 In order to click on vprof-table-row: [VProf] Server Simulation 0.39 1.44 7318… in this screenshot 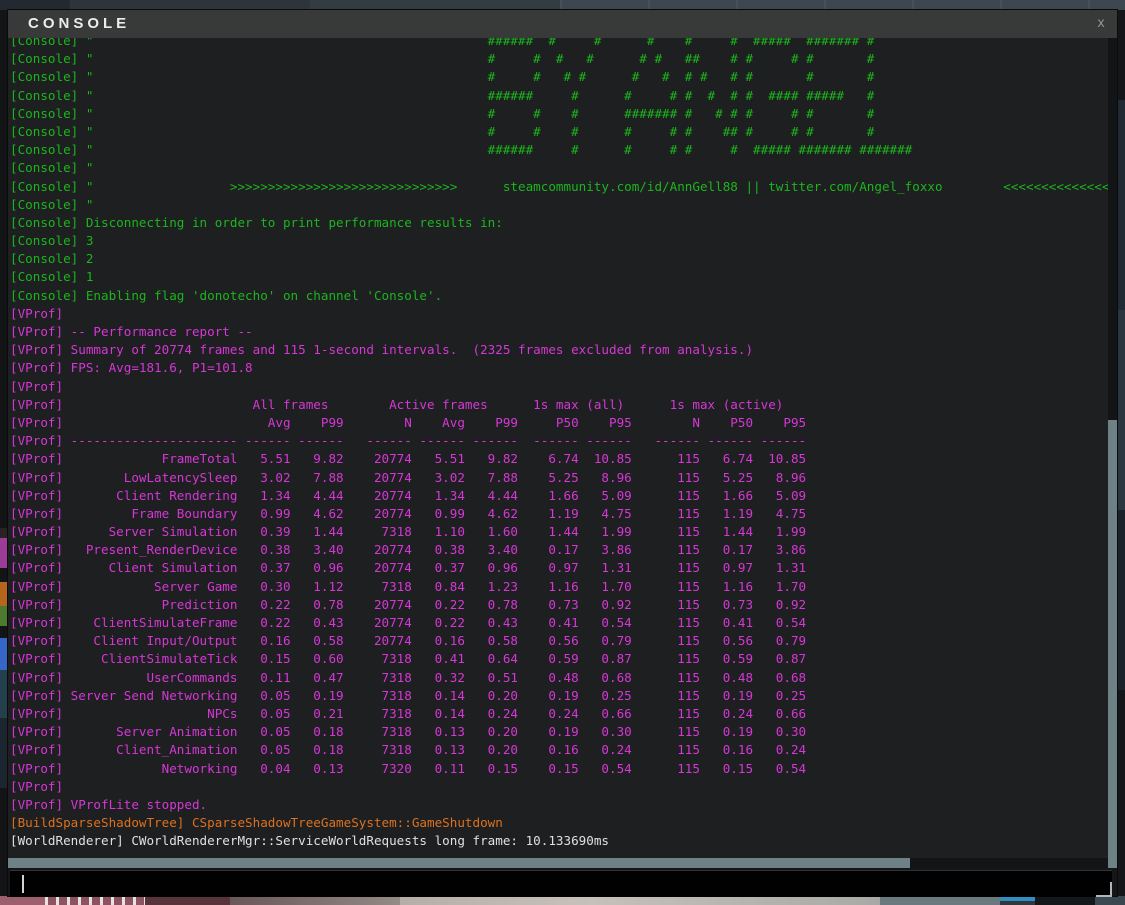, I will do `click(408, 532)`.